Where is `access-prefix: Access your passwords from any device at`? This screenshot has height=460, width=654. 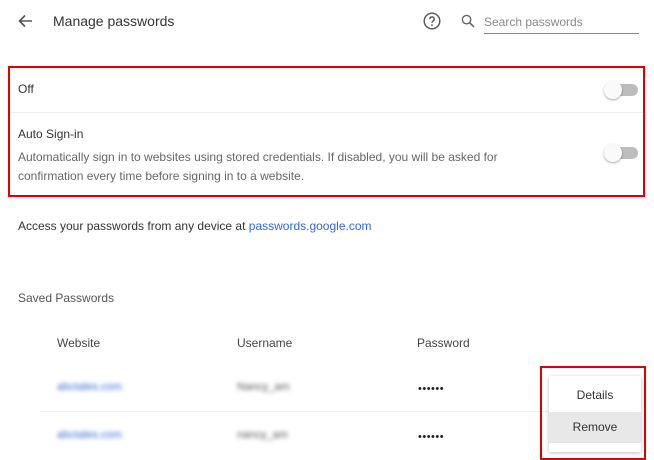 access-prefix: Access your passwords from any device at is located at coordinates (133, 226).